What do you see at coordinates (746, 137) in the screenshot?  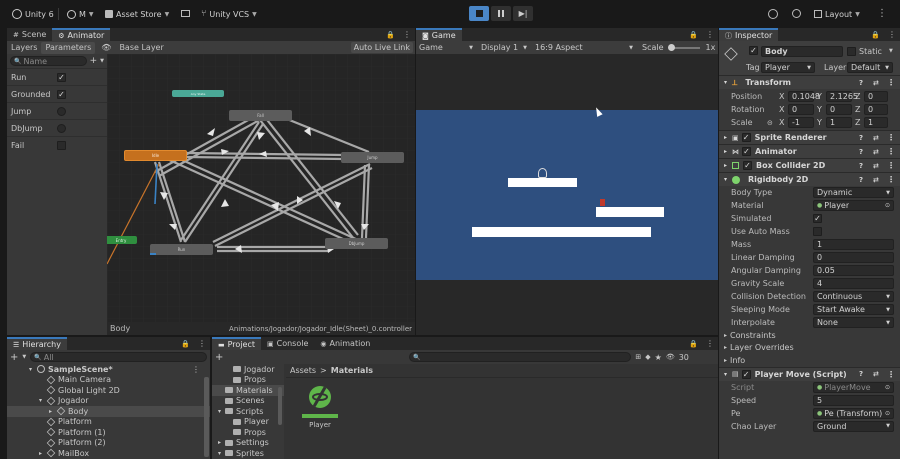 I see `sprite-renderer-enabled-checkbox: ✓` at bounding box center [746, 137].